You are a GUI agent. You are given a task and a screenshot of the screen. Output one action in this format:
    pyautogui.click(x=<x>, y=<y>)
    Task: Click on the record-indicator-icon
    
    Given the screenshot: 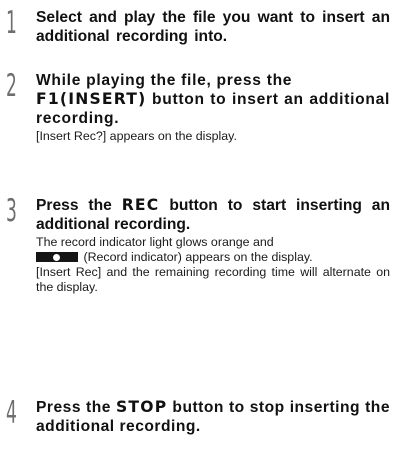 What is the action you would take?
    pyautogui.click(x=57, y=257)
    